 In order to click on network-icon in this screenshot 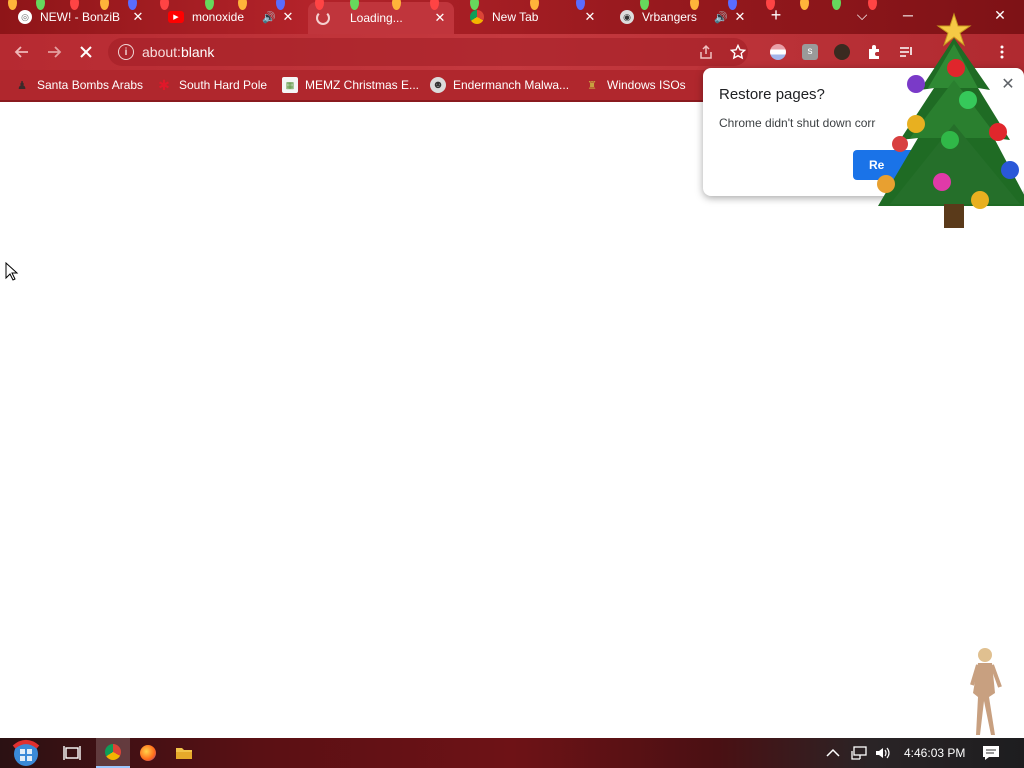, I will do `click(859, 753)`.